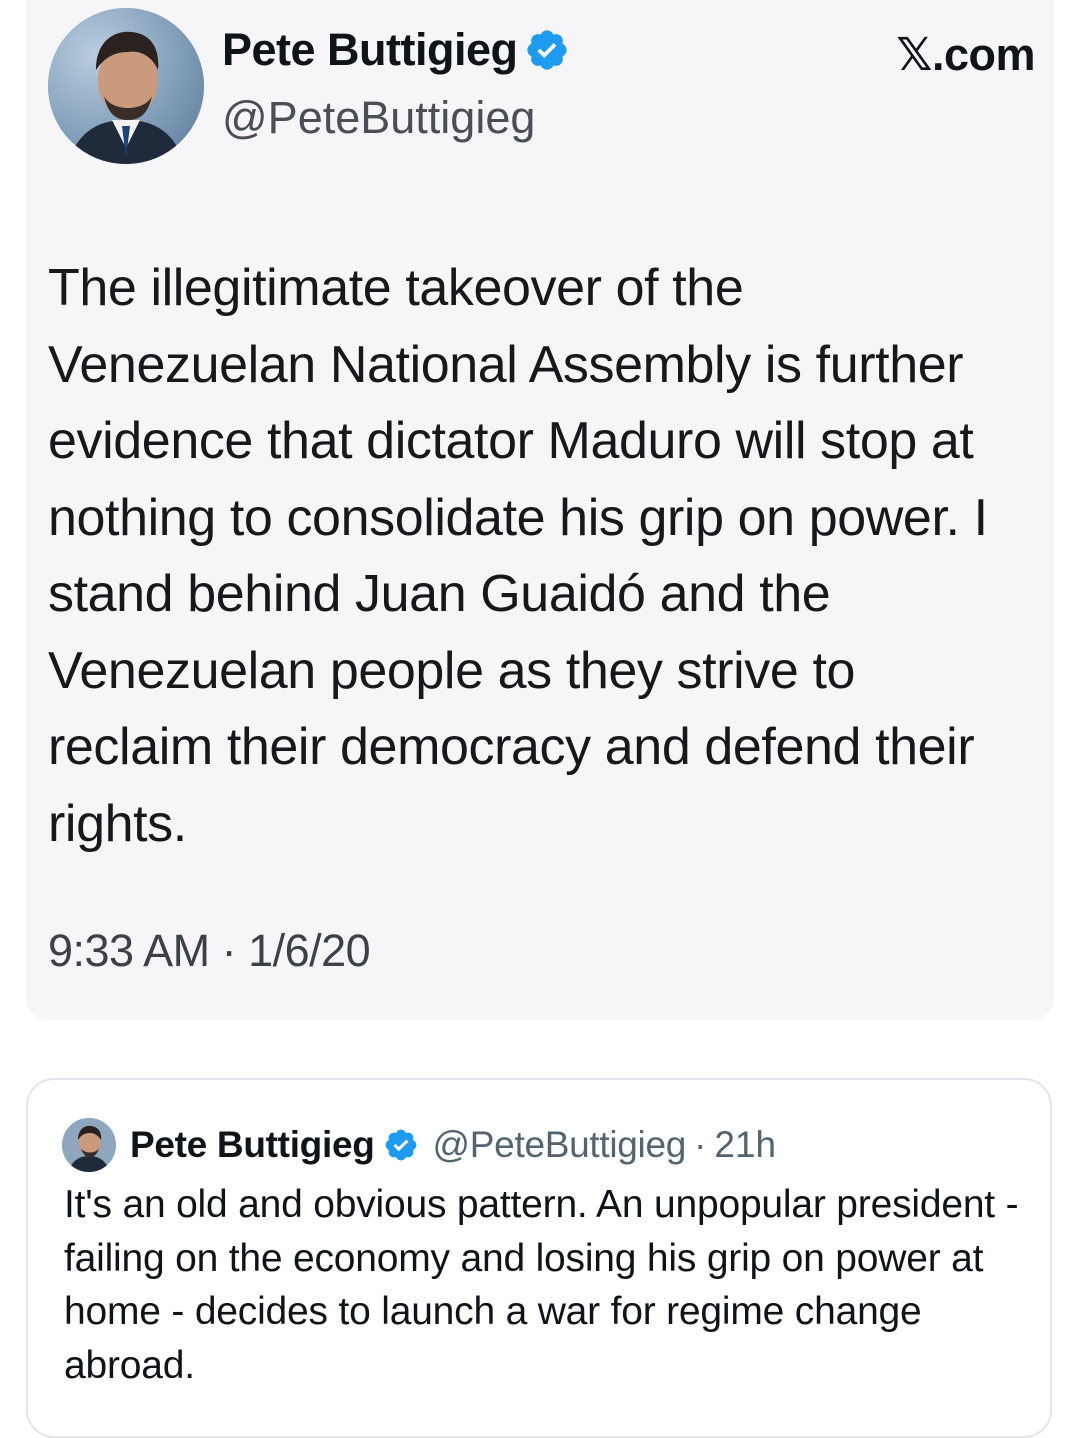 This screenshot has height=1438, width=1080. Describe the element at coordinates (370, 50) in the screenshot. I see `author-display-name: Pete Buttigieg` at that location.